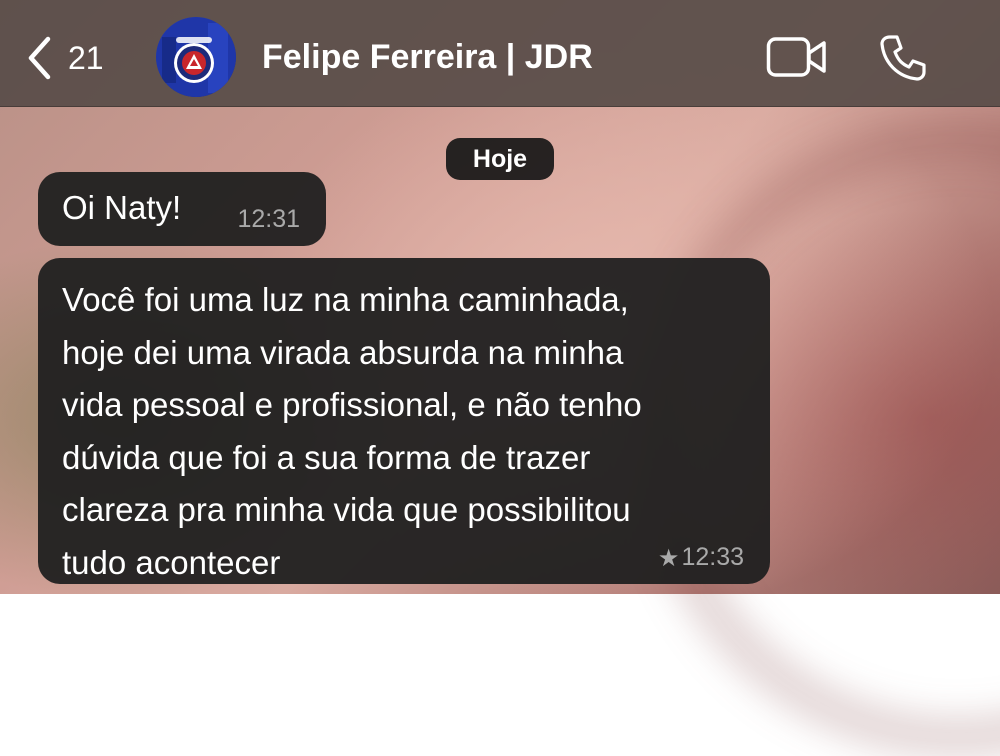 The image size is (1000, 756). I want to click on message-meta: ★ 12:33, so click(701, 557).